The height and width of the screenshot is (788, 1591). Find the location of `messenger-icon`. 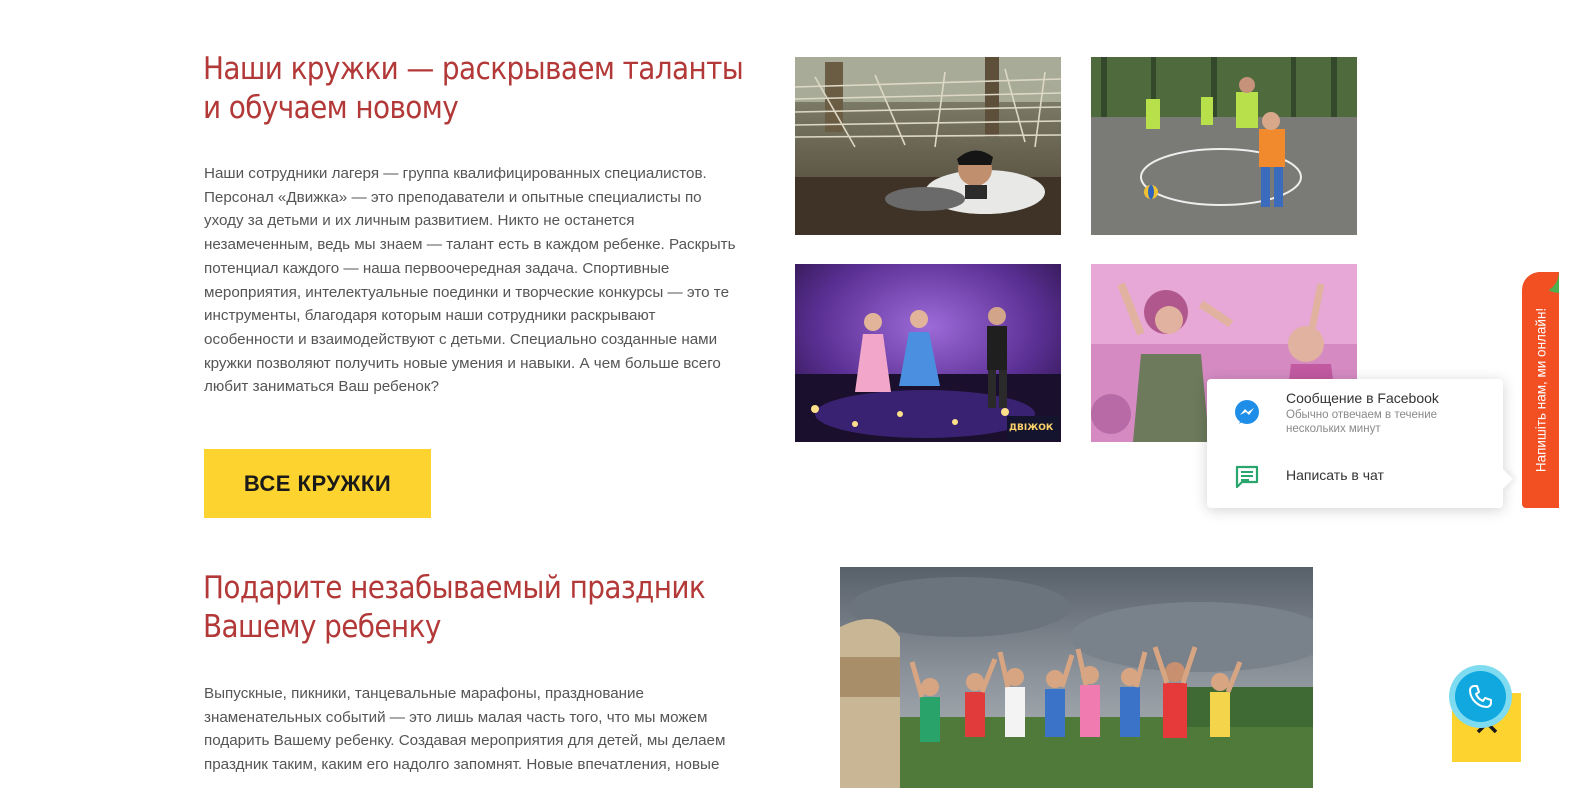

messenger-icon is located at coordinates (1247, 412).